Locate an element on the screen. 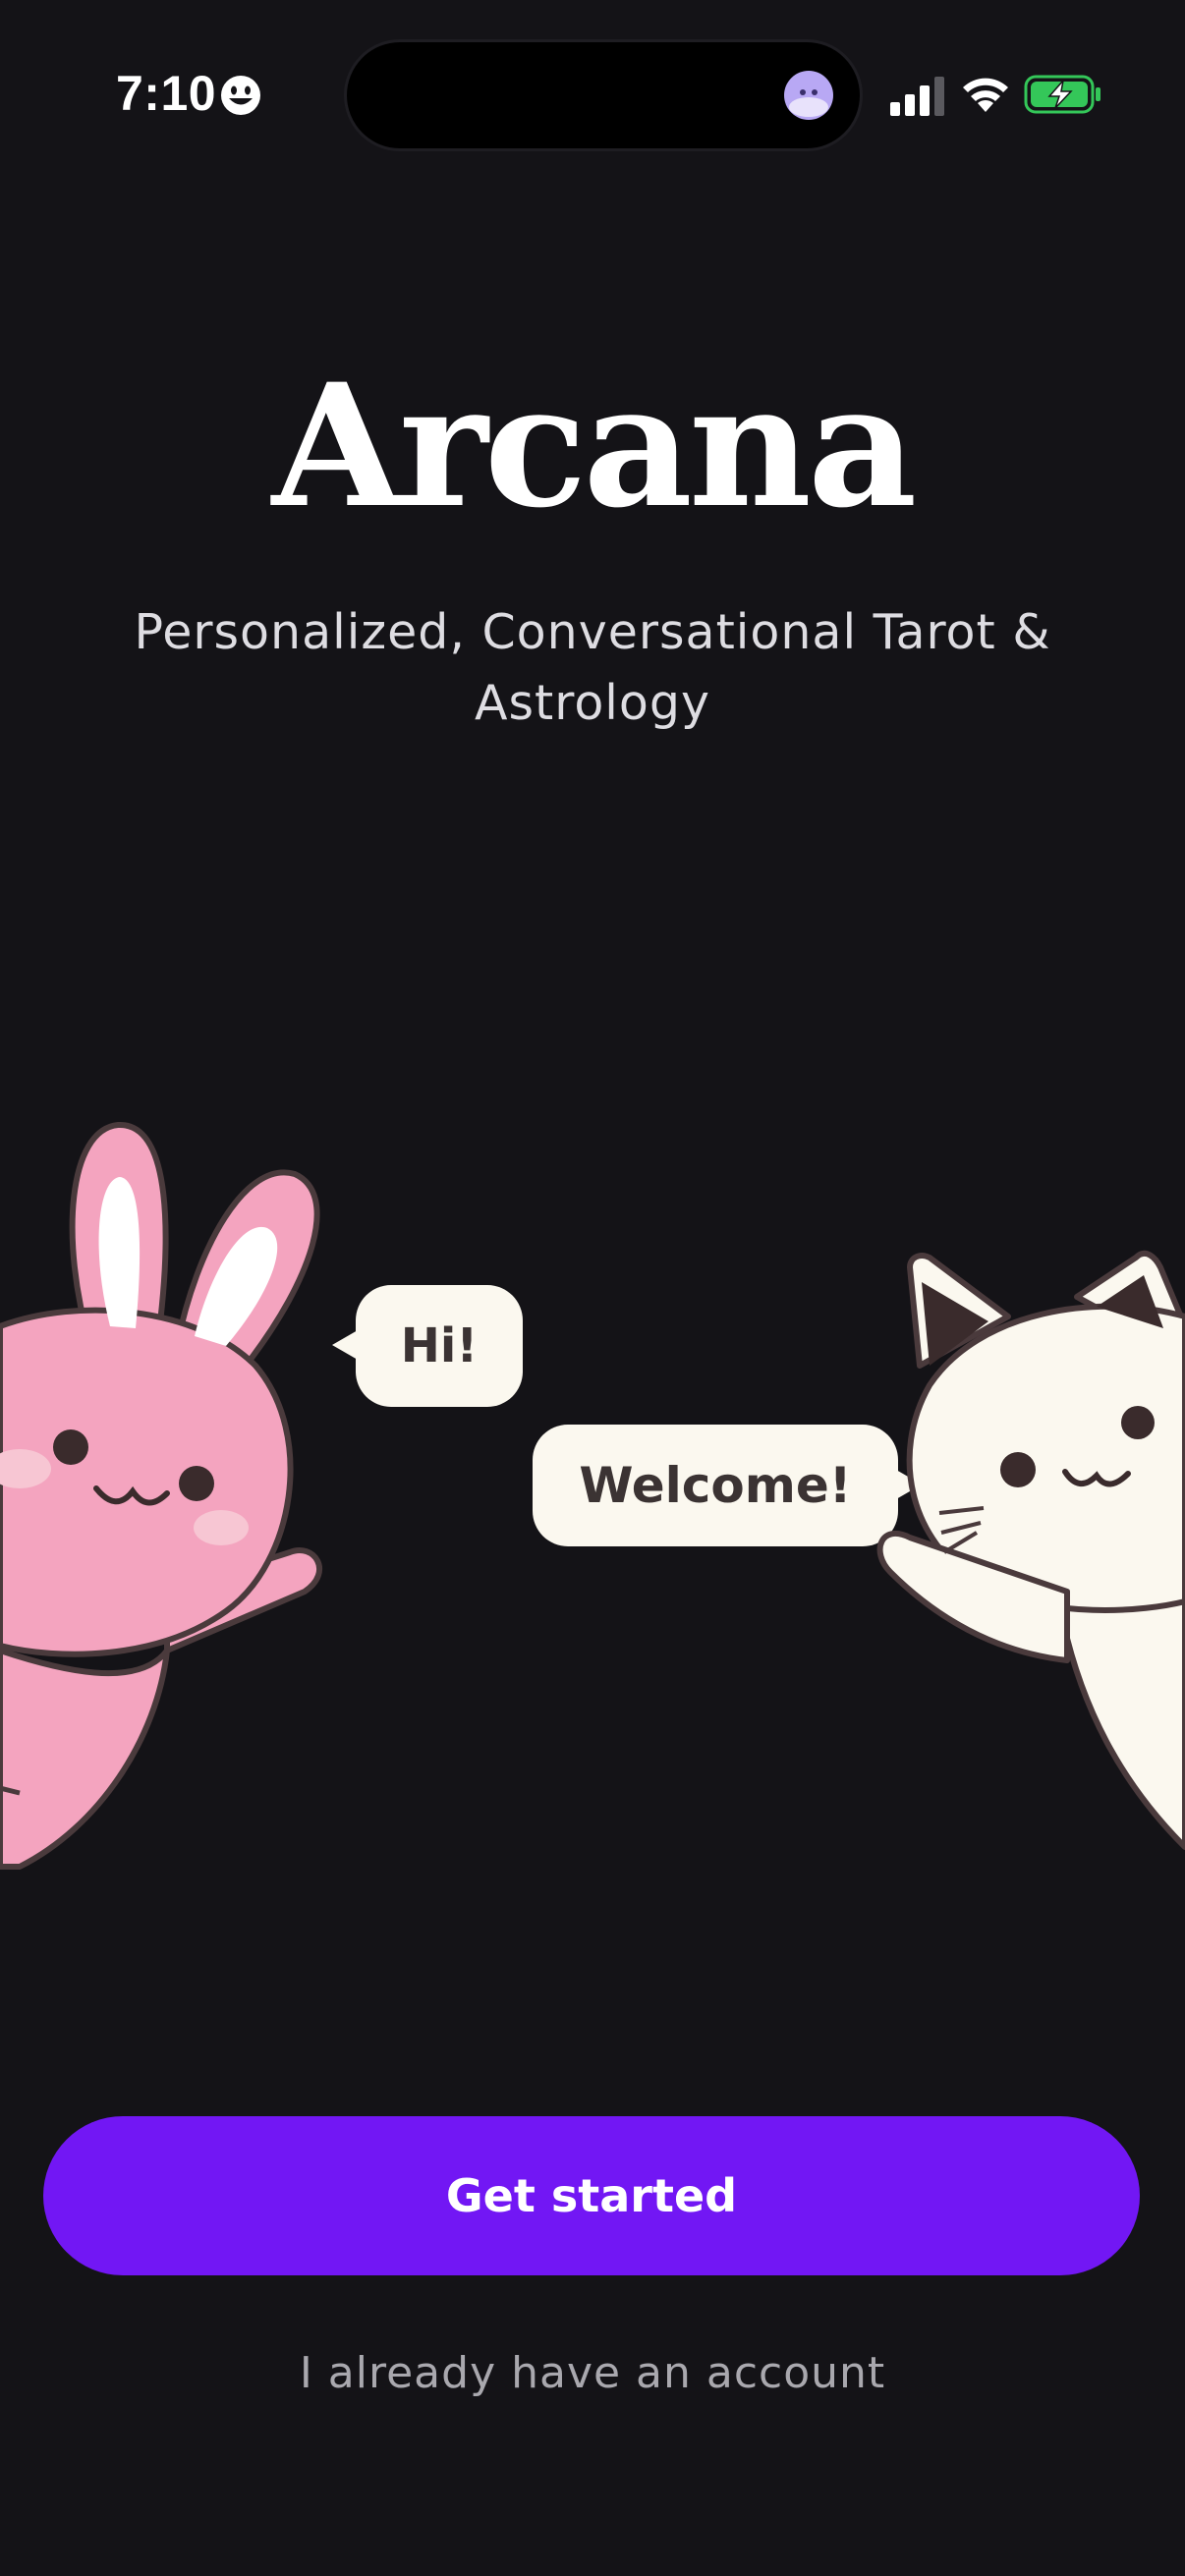 The width and height of the screenshot is (1185, 2576). dynamic-island is located at coordinates (604, 95).